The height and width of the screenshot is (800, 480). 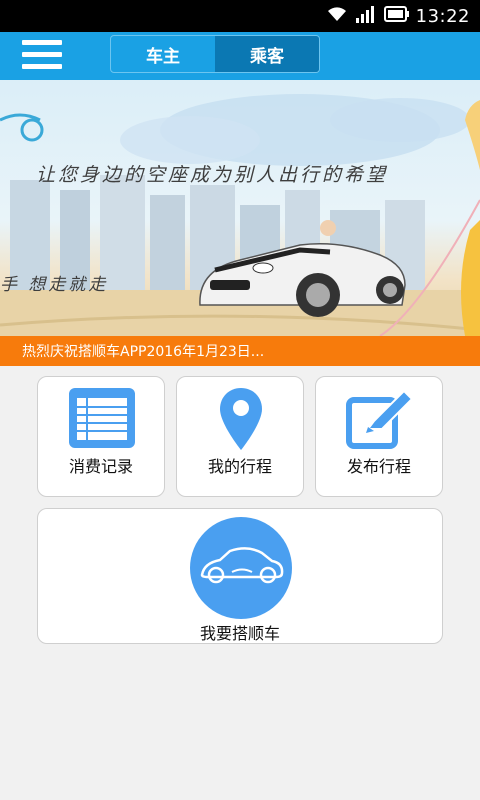 I want to click on request-ride-button: 我要搭顺车, so click(x=240, y=576).